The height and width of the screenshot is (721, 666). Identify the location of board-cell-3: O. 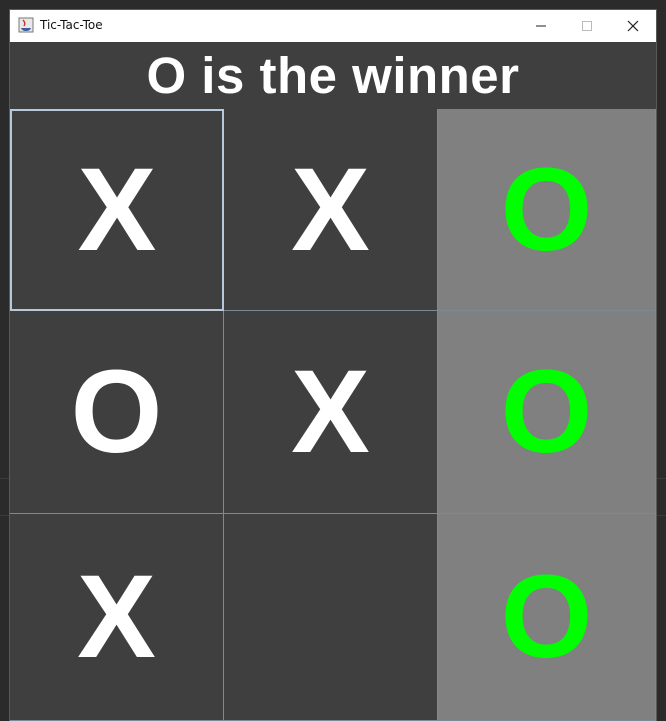
(547, 210).